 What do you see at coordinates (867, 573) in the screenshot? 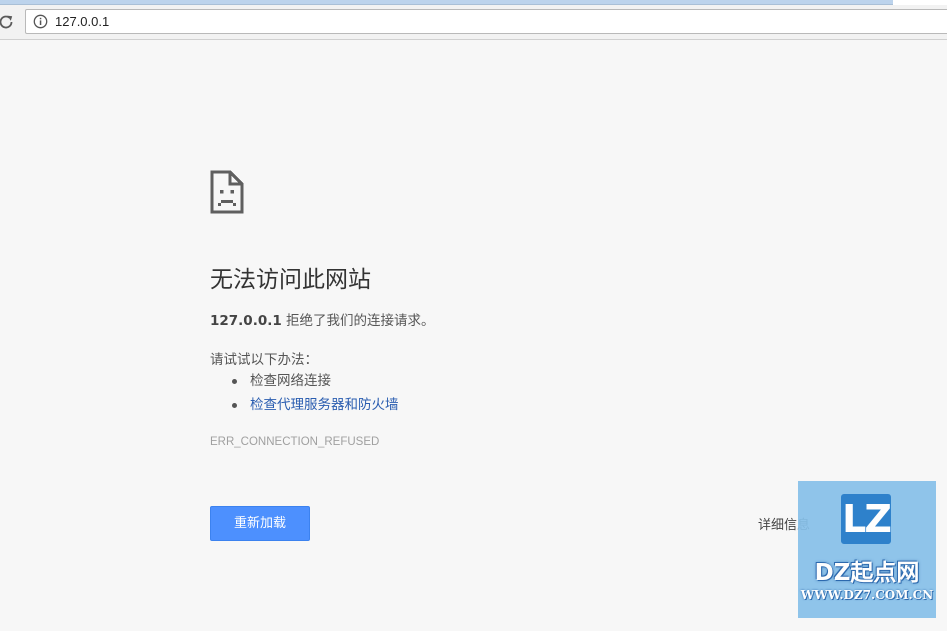
I see `watermark-name: DZ起点网` at bounding box center [867, 573].